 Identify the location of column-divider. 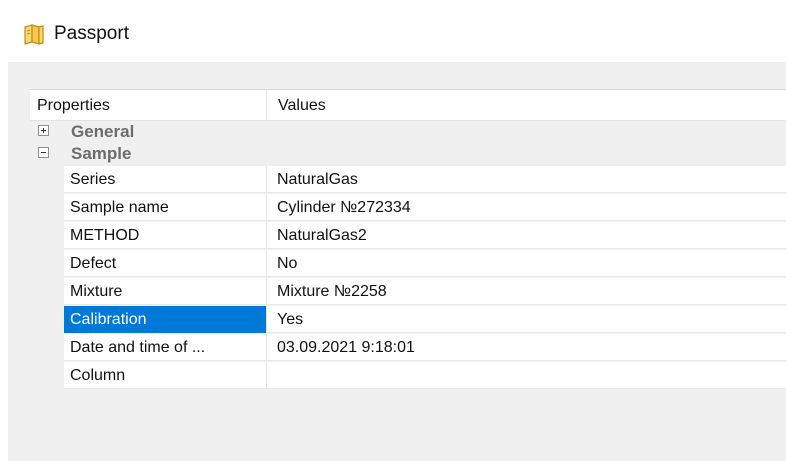
(266, 105).